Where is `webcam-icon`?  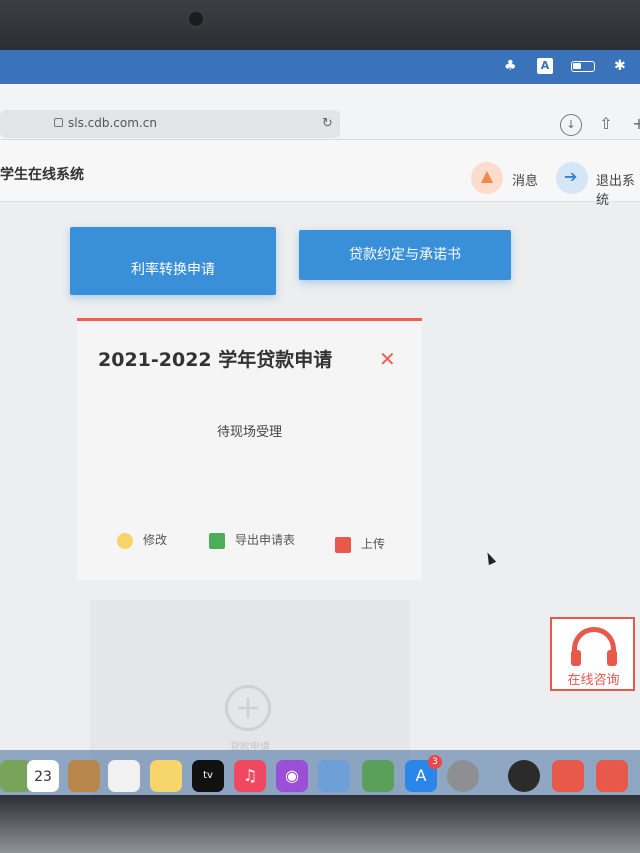 webcam-icon is located at coordinates (196, 19).